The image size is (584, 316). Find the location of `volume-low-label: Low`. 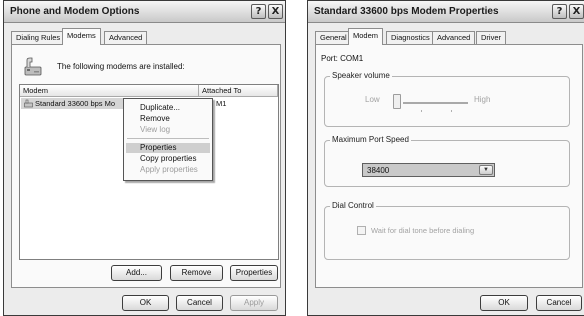

volume-low-label: Low is located at coordinates (372, 99).